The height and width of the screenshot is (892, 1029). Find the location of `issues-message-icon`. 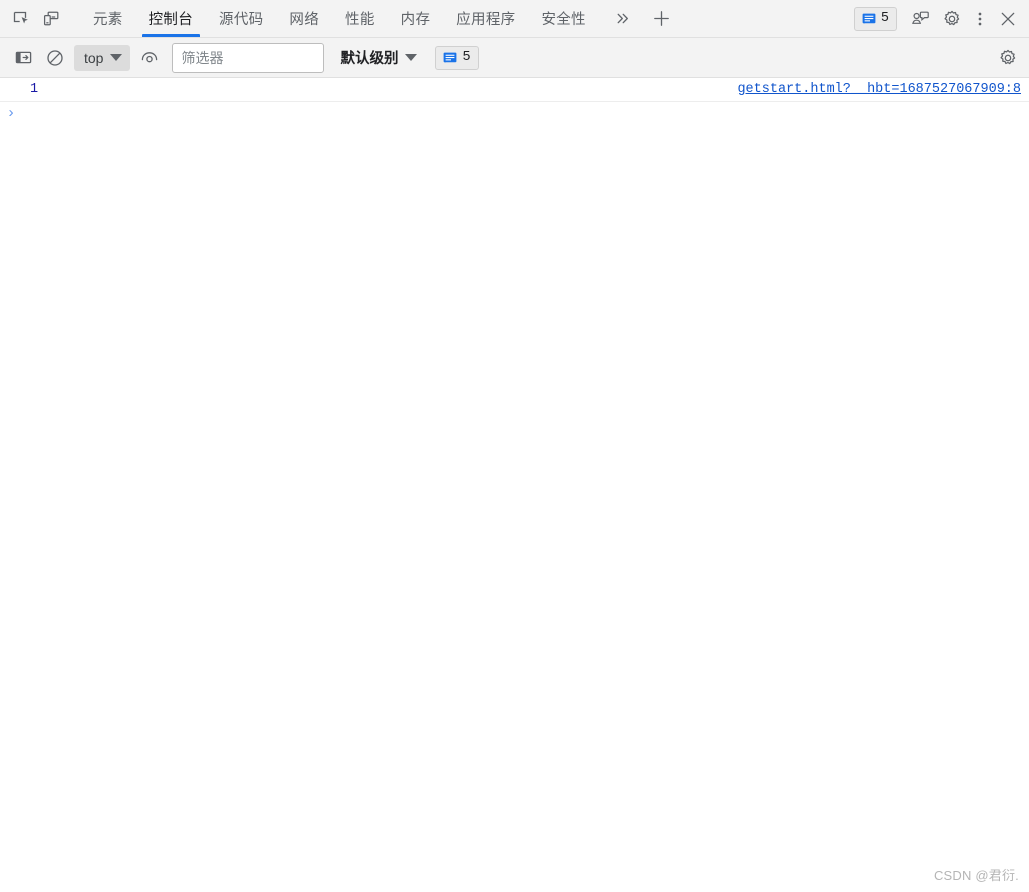

issues-message-icon is located at coordinates (869, 19).